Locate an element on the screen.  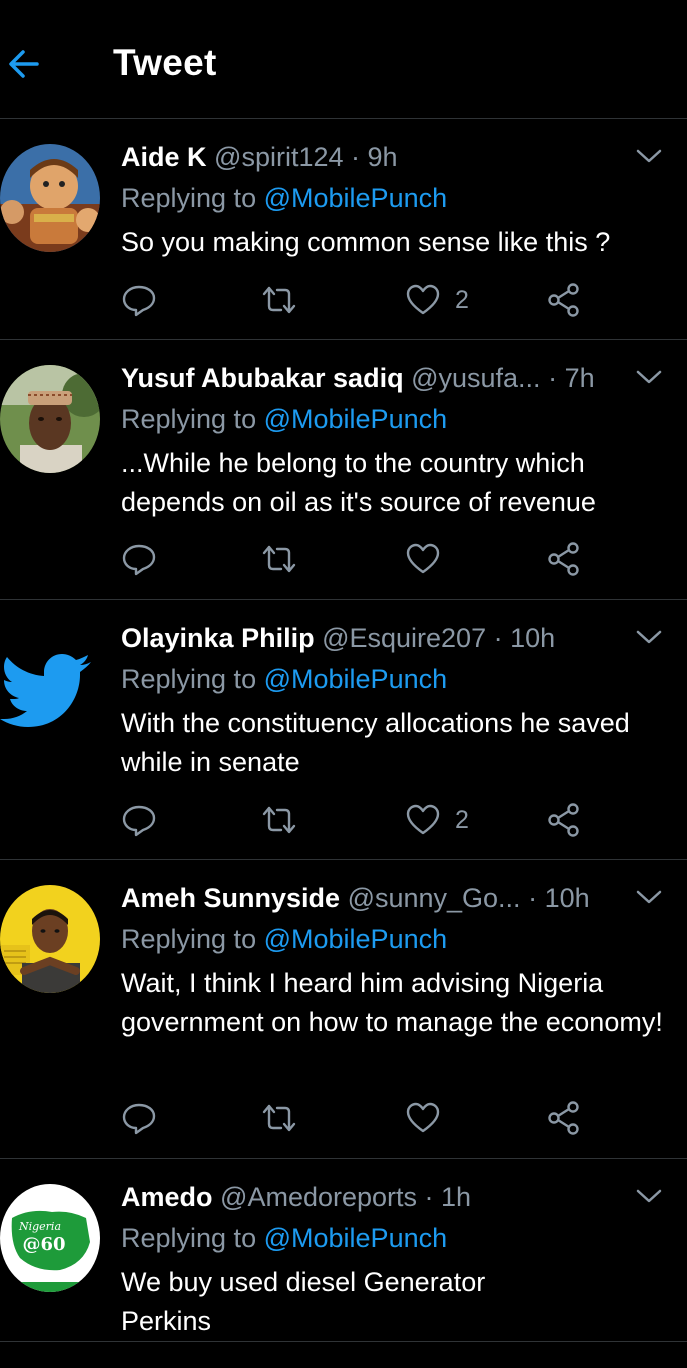
avatar: Nigeria @60 is located at coordinates (50, 1238).